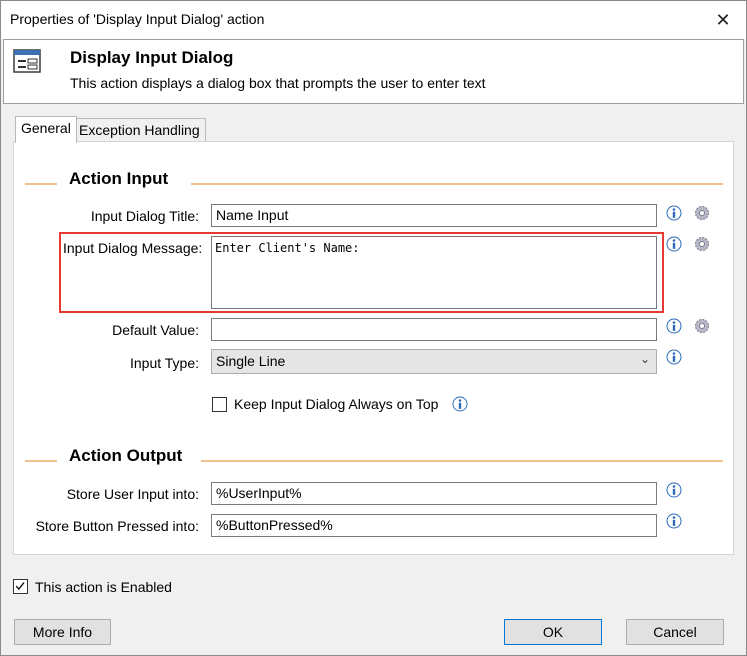 The width and height of the screenshot is (747, 656). Describe the element at coordinates (675, 632) in the screenshot. I see `cancel-button: Cancel` at that location.